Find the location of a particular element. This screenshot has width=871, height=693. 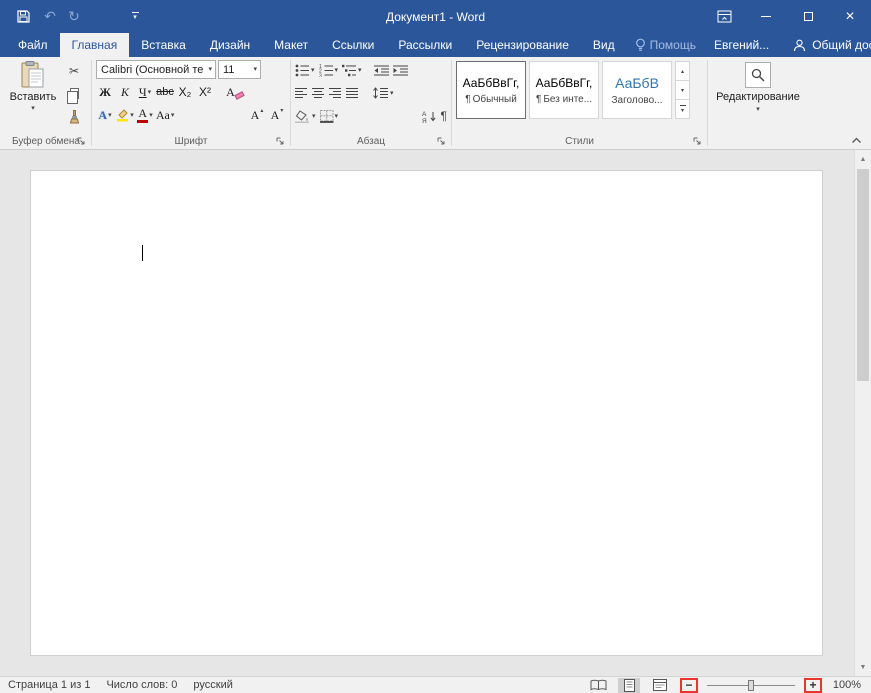

align-right-button is located at coordinates (335, 93).